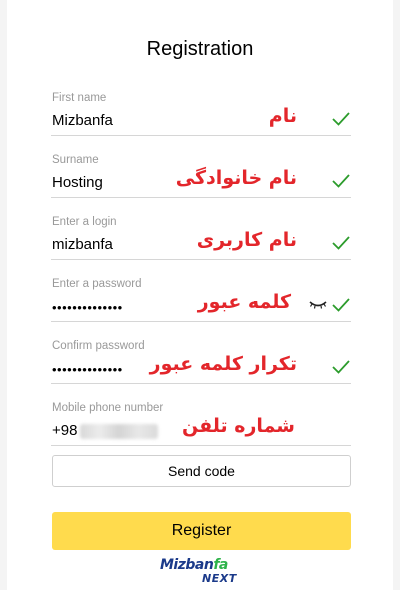 The height and width of the screenshot is (590, 400). I want to click on redacted-phone-number, so click(119, 431).